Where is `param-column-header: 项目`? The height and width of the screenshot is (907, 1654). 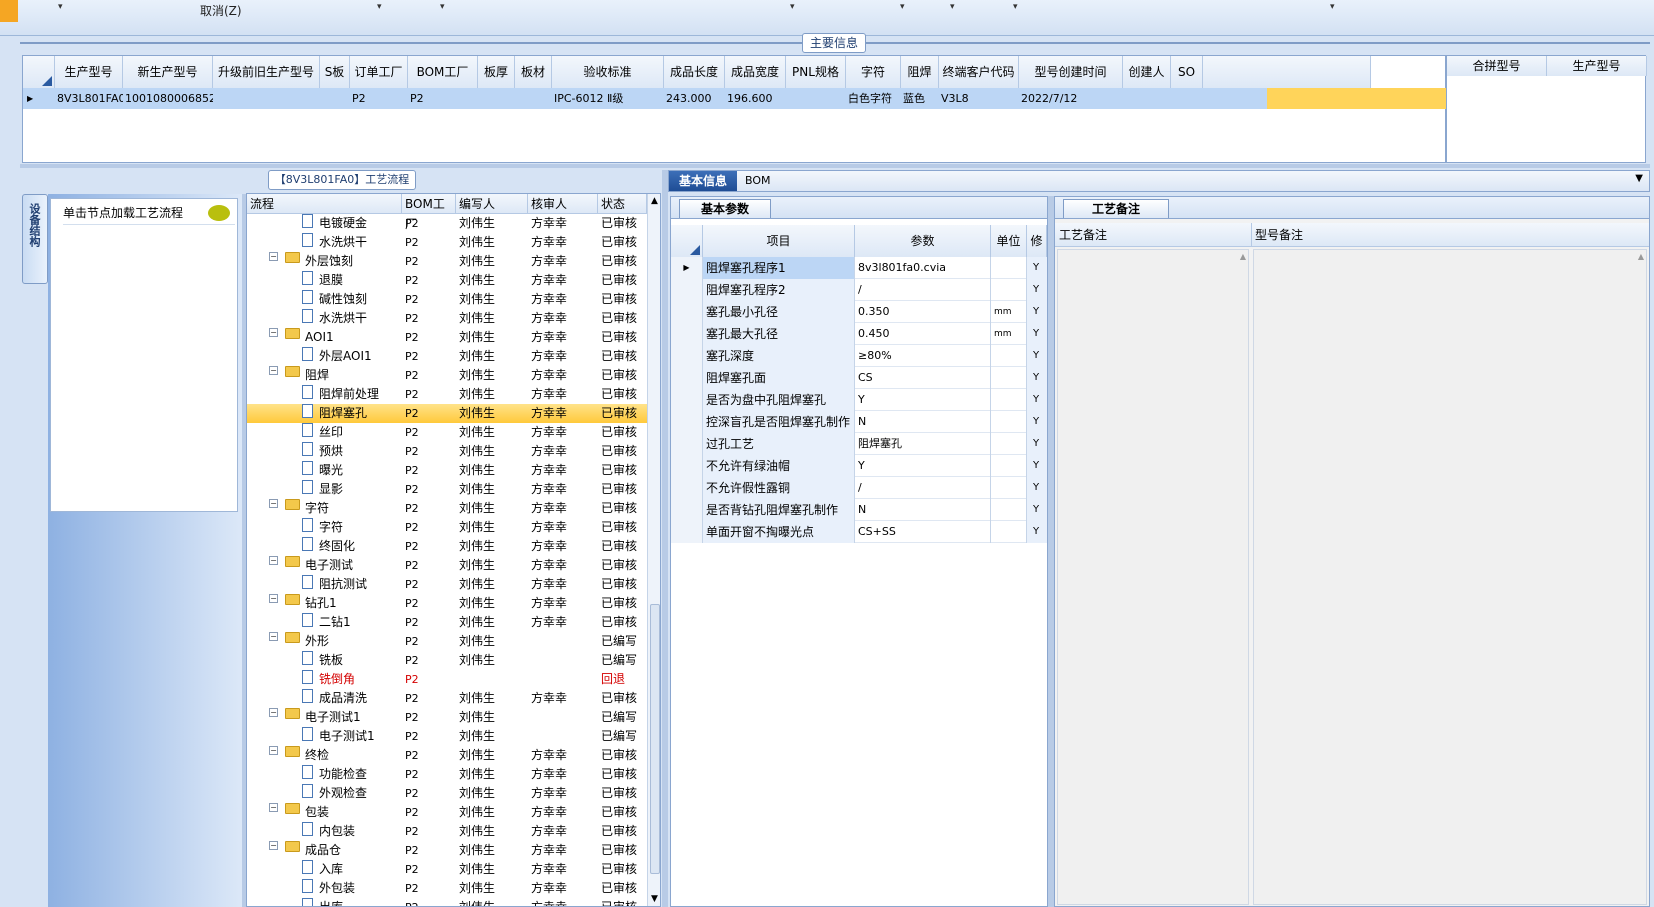
param-column-header: 项目 is located at coordinates (779, 241).